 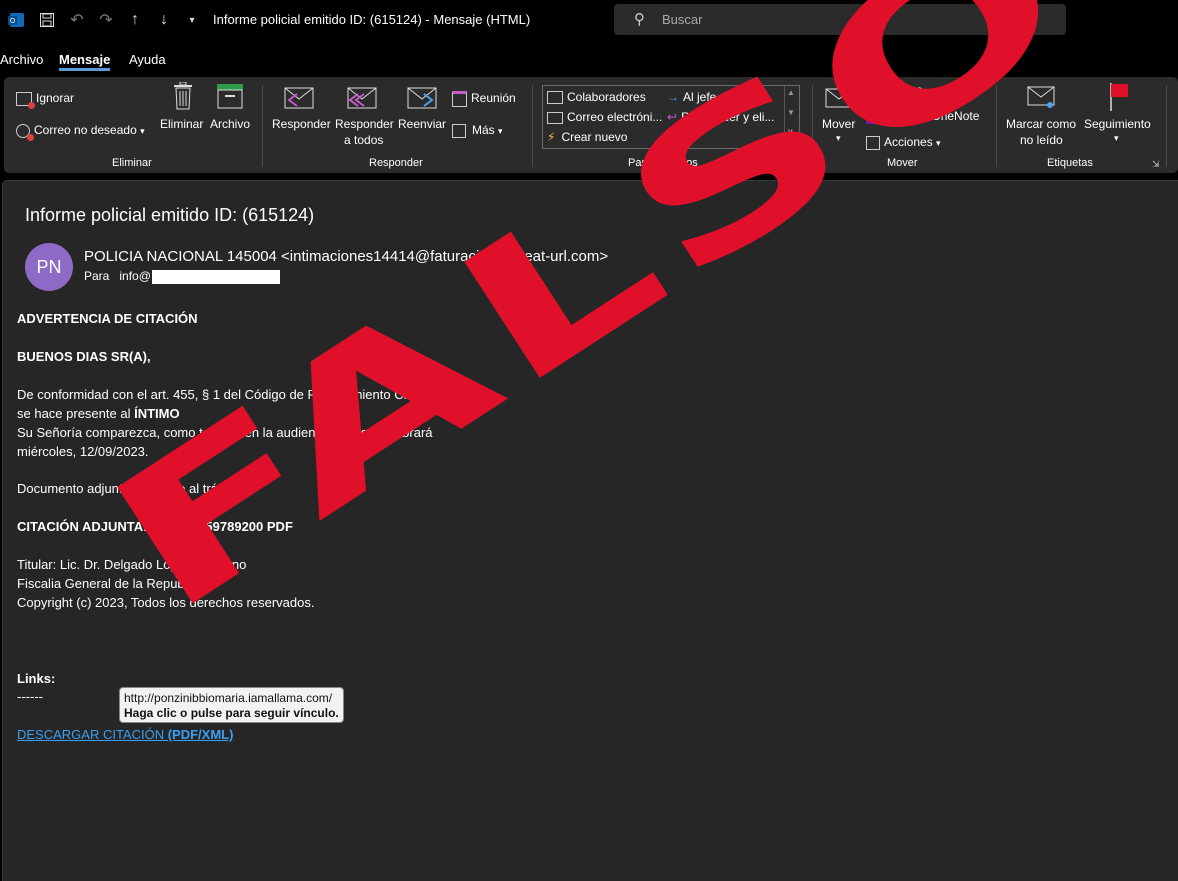 I want to click on undo-icon: ↶, so click(x=77, y=20).